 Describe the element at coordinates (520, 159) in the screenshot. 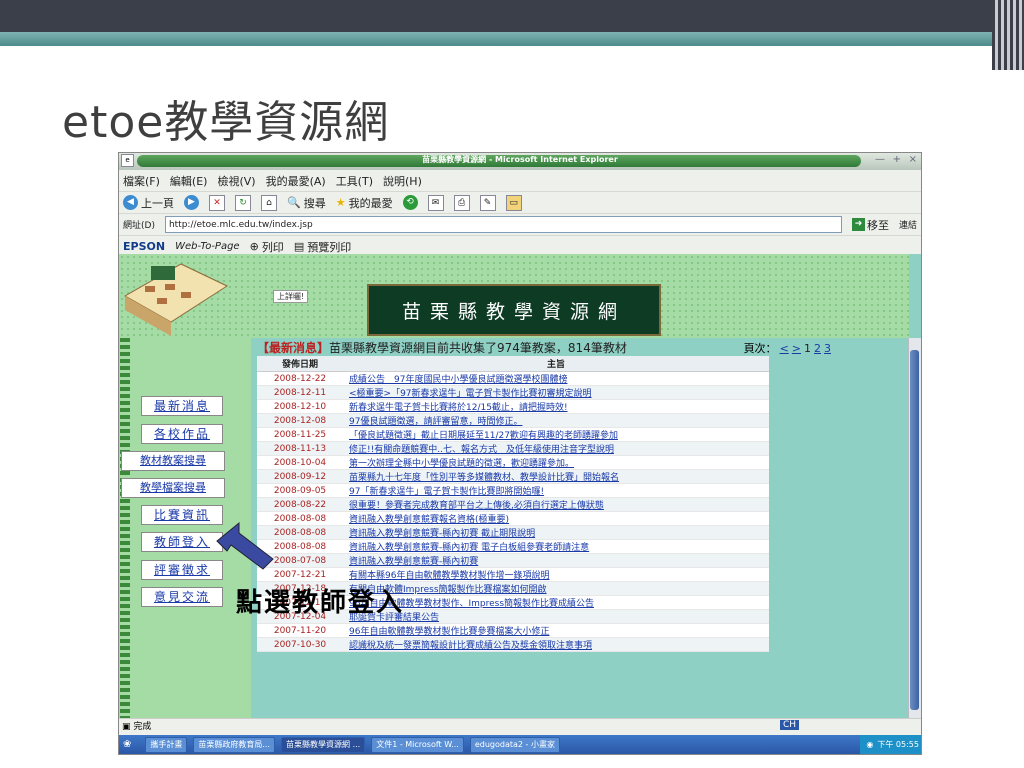

I see `window-title: 苗栗縣教學資源網 - Microsoft Internet Explorer` at that location.